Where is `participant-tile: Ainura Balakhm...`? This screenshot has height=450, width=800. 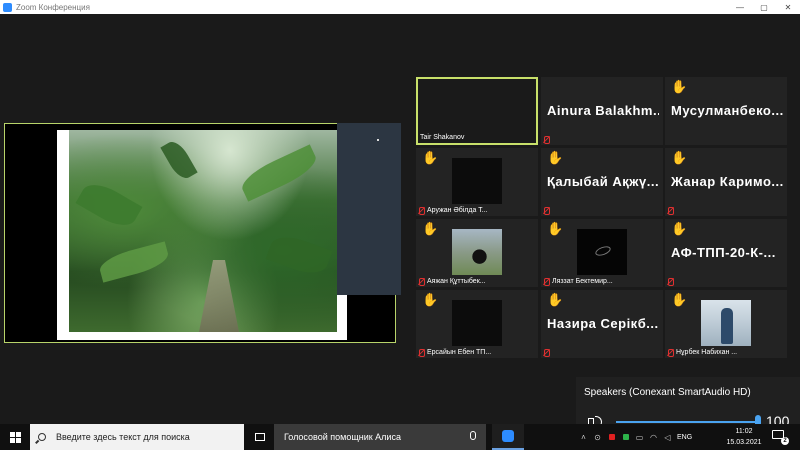
participant-tile: Ainura Balakhm... is located at coordinates (602, 111).